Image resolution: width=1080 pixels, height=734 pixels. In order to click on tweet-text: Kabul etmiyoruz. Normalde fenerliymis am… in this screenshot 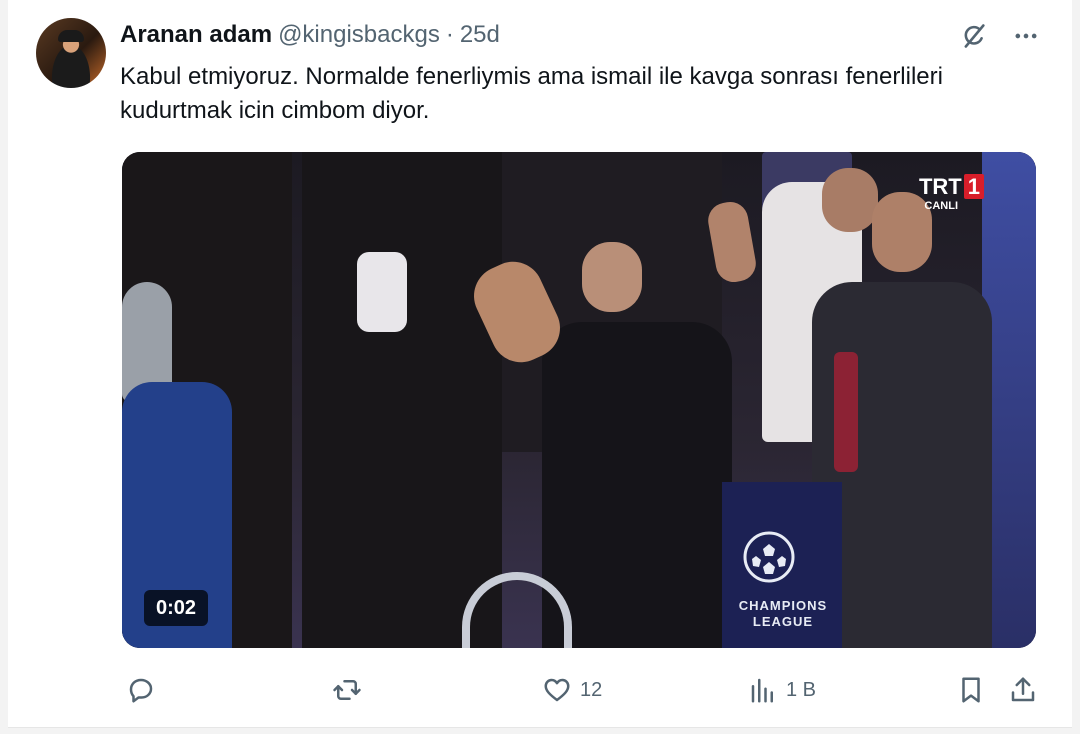, I will do `click(531, 93)`.